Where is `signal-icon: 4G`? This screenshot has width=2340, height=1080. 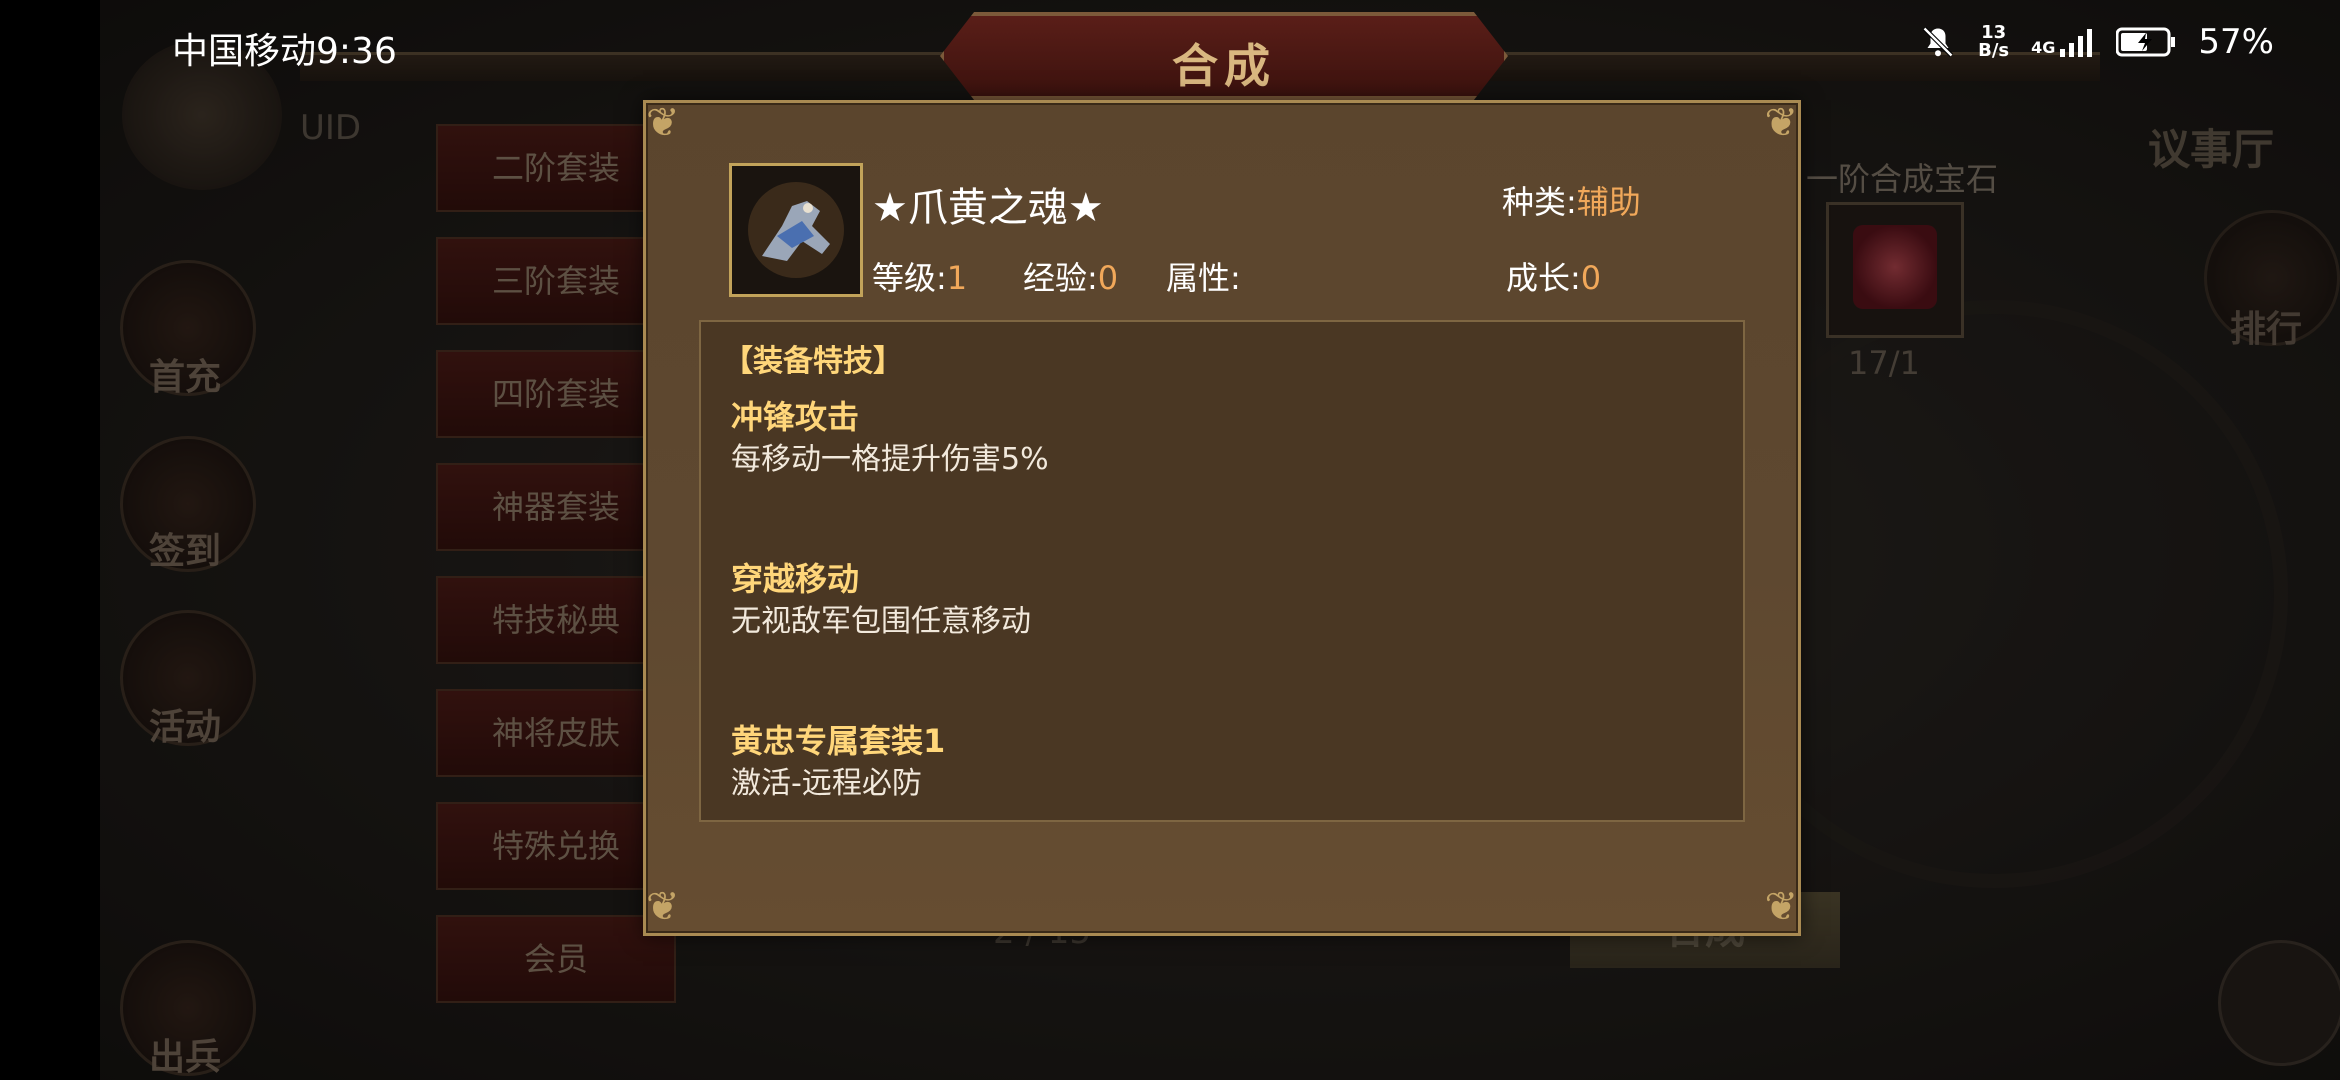 signal-icon: 4G is located at coordinates (2062, 42).